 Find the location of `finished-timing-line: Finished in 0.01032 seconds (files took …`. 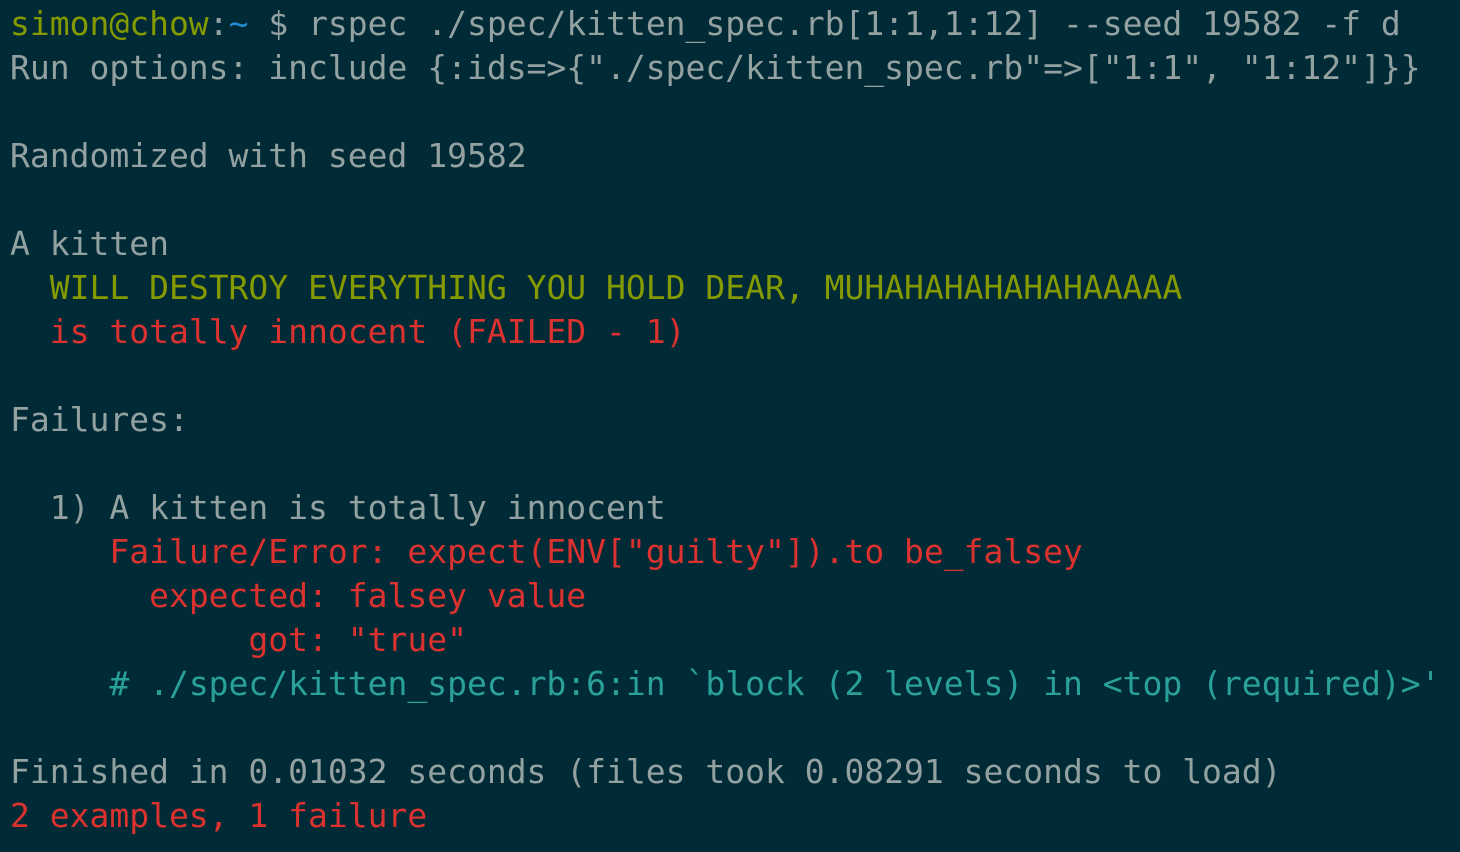

finished-timing-line: Finished in 0.01032 seconds (files took … is located at coordinates (646, 771).